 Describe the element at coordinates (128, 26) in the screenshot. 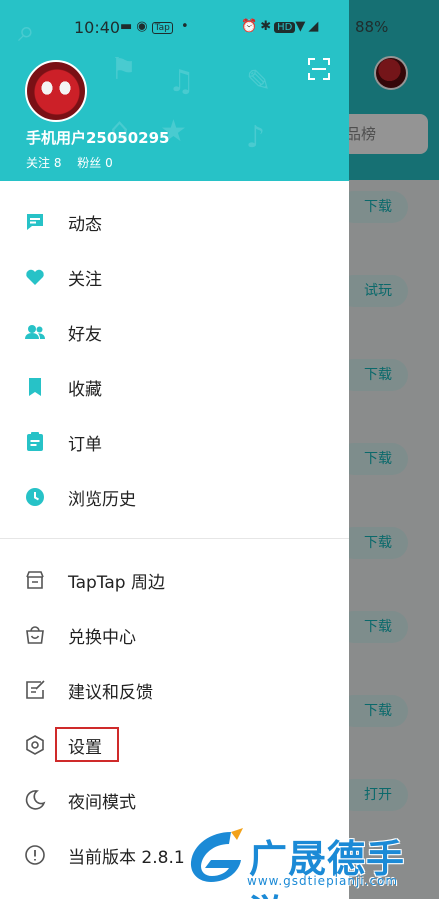

I see `image-icon: ▬` at that location.